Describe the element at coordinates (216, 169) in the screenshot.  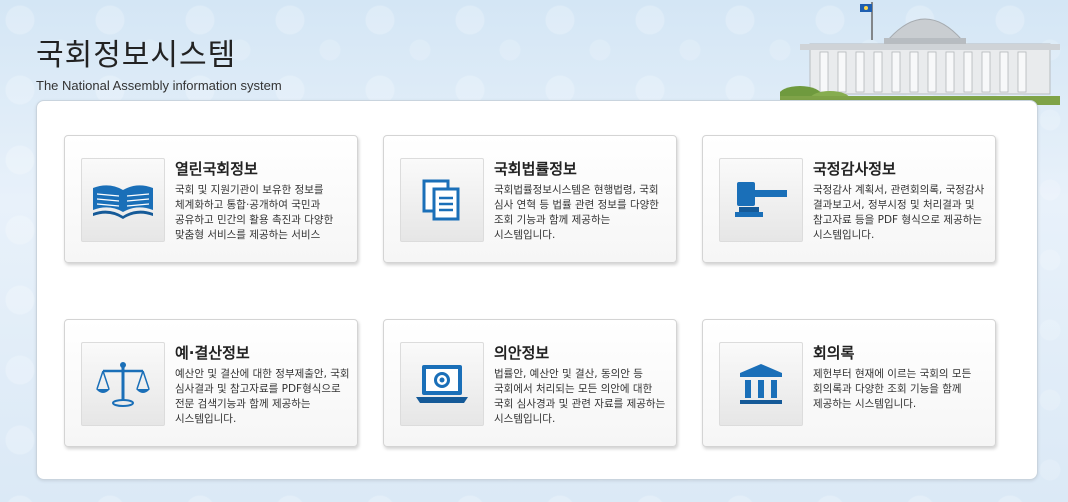
I see `card-title: 열린국회정보` at that location.